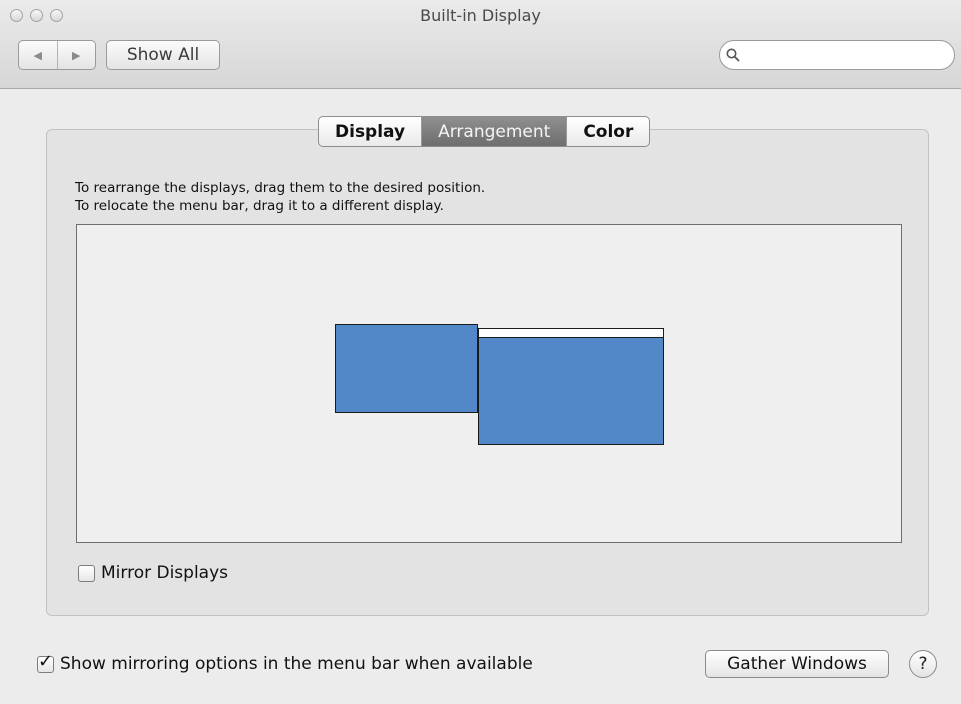 This screenshot has height=704, width=961. What do you see at coordinates (607, 131) in the screenshot?
I see `tab-color: Color` at bounding box center [607, 131].